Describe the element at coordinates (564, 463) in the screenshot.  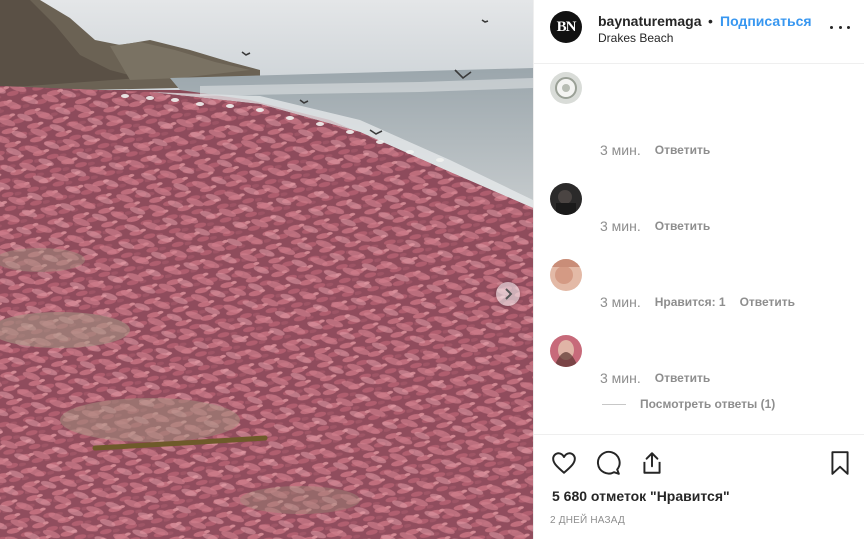
I see `heart-icon` at that location.